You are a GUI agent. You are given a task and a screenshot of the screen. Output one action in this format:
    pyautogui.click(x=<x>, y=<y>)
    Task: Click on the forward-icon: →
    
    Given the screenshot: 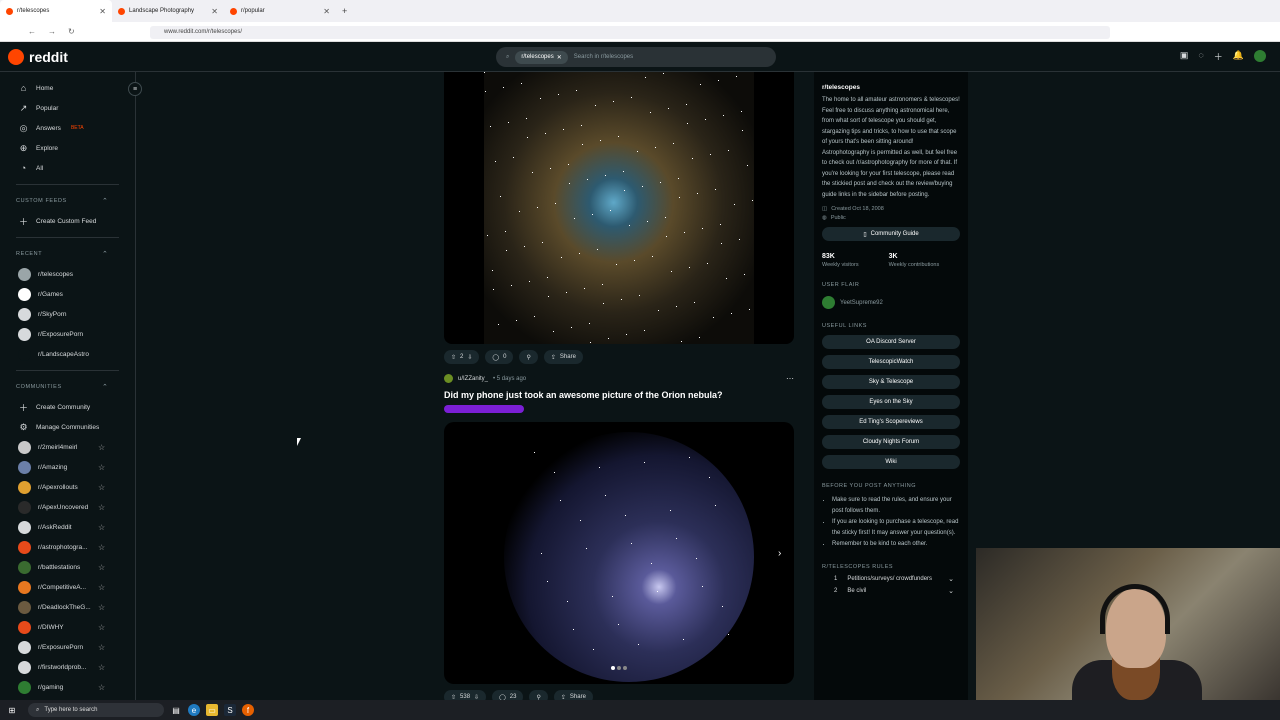 What is the action you would take?
    pyautogui.click(x=52, y=31)
    